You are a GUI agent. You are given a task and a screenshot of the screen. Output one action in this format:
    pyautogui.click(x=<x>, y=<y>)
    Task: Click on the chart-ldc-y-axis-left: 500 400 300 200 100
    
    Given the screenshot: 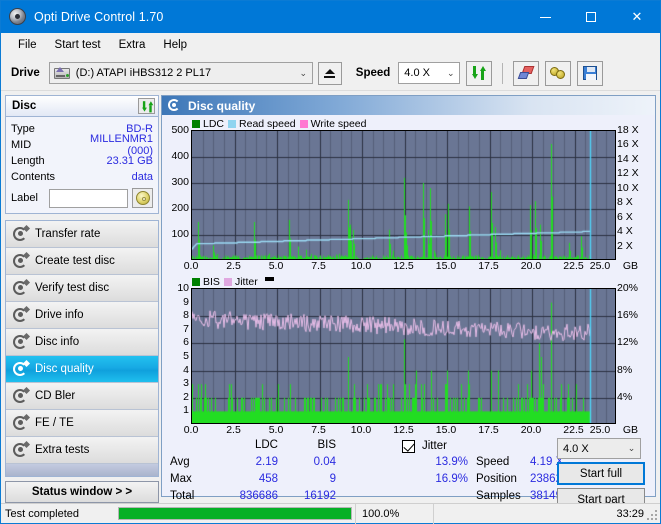 What is the action you would take?
    pyautogui.click(x=177, y=192)
    